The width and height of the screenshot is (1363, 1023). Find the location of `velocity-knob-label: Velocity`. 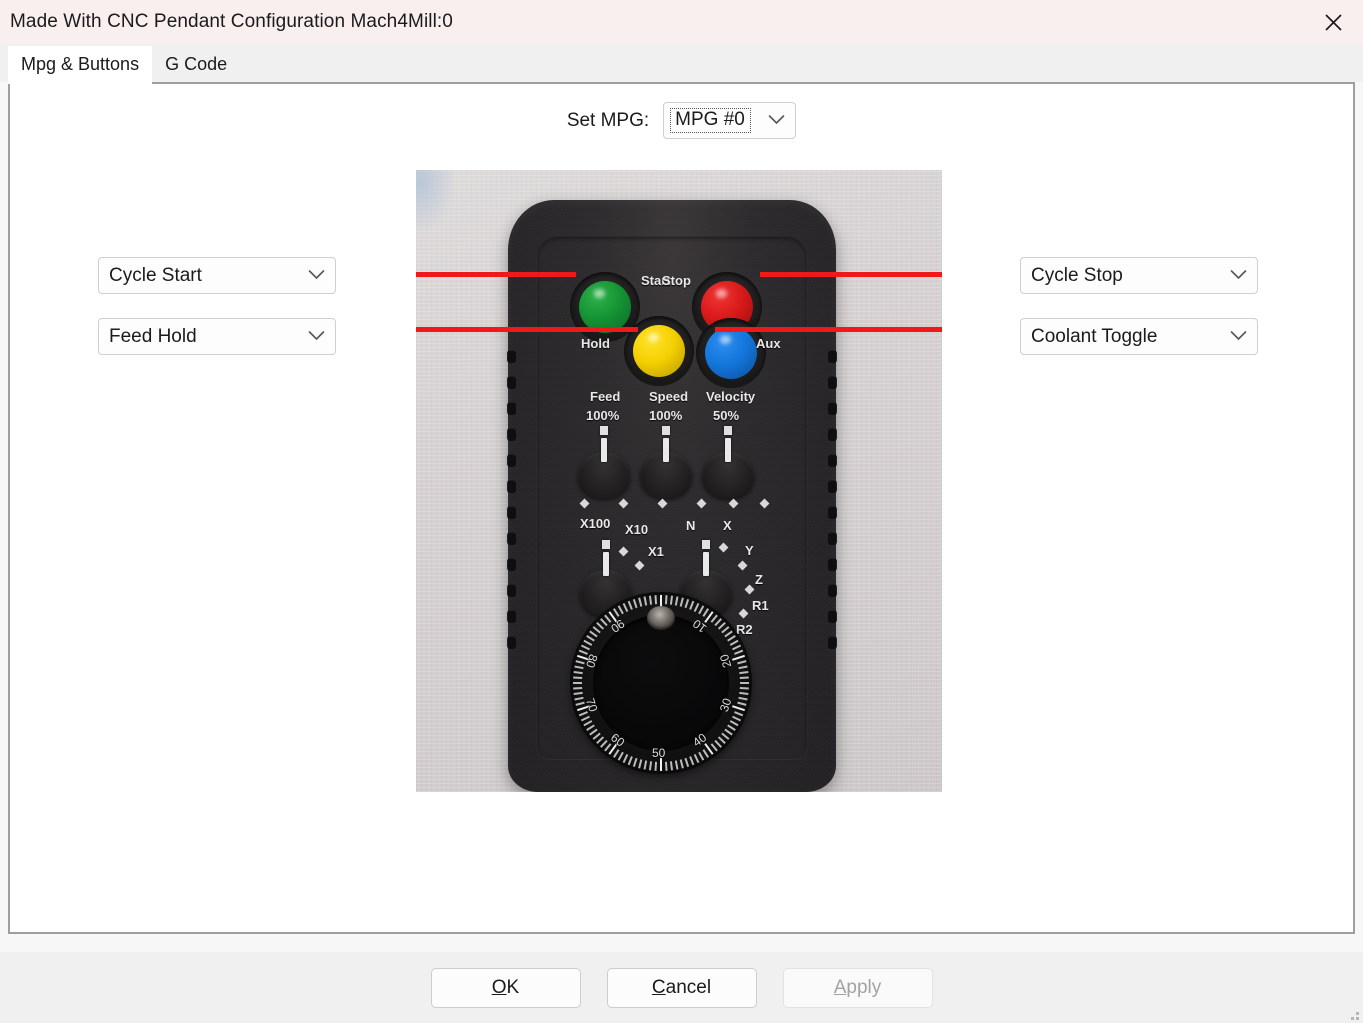

velocity-knob-label: Velocity is located at coordinates (731, 396).